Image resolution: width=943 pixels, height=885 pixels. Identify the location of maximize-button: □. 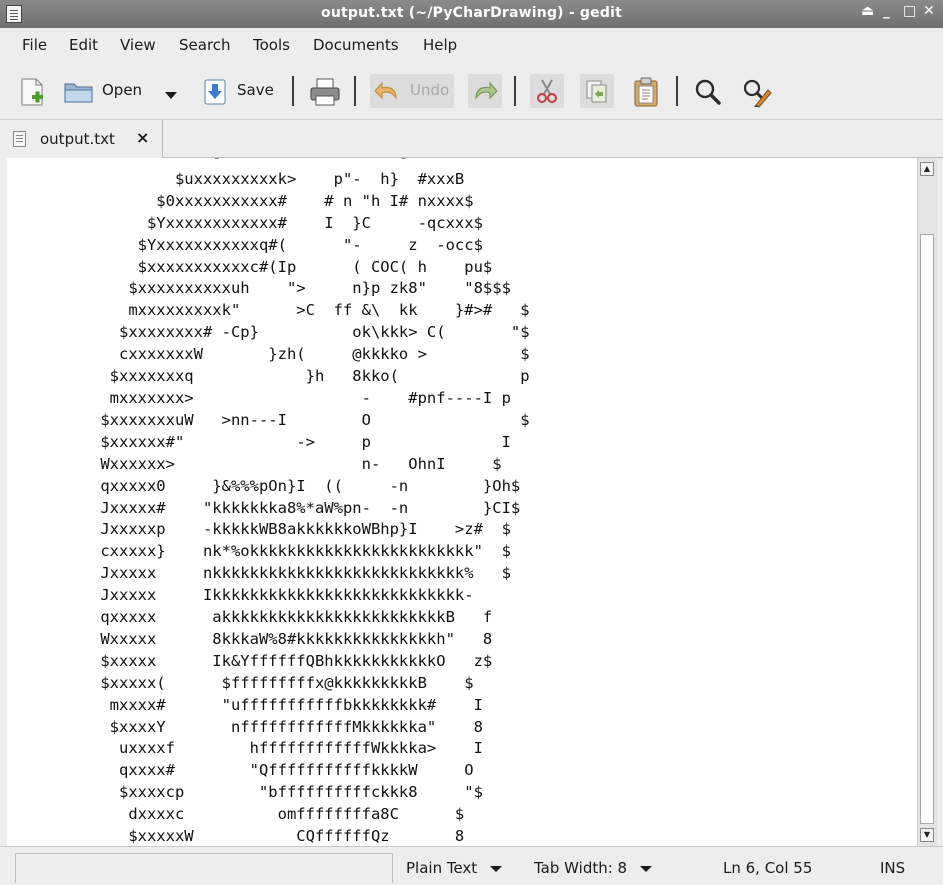
(909, 11).